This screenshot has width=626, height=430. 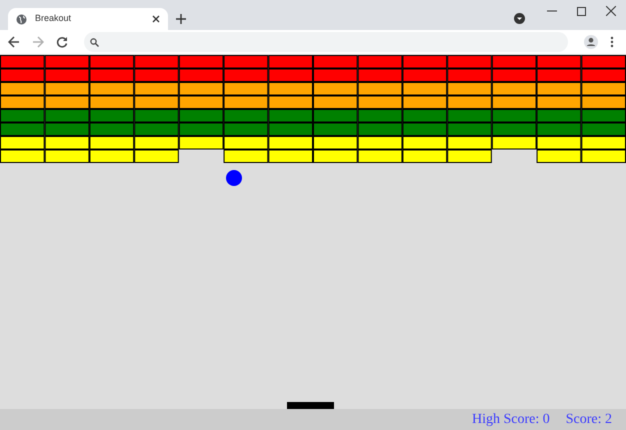 What do you see at coordinates (62, 42) in the screenshot?
I see `reload-icon` at bounding box center [62, 42].